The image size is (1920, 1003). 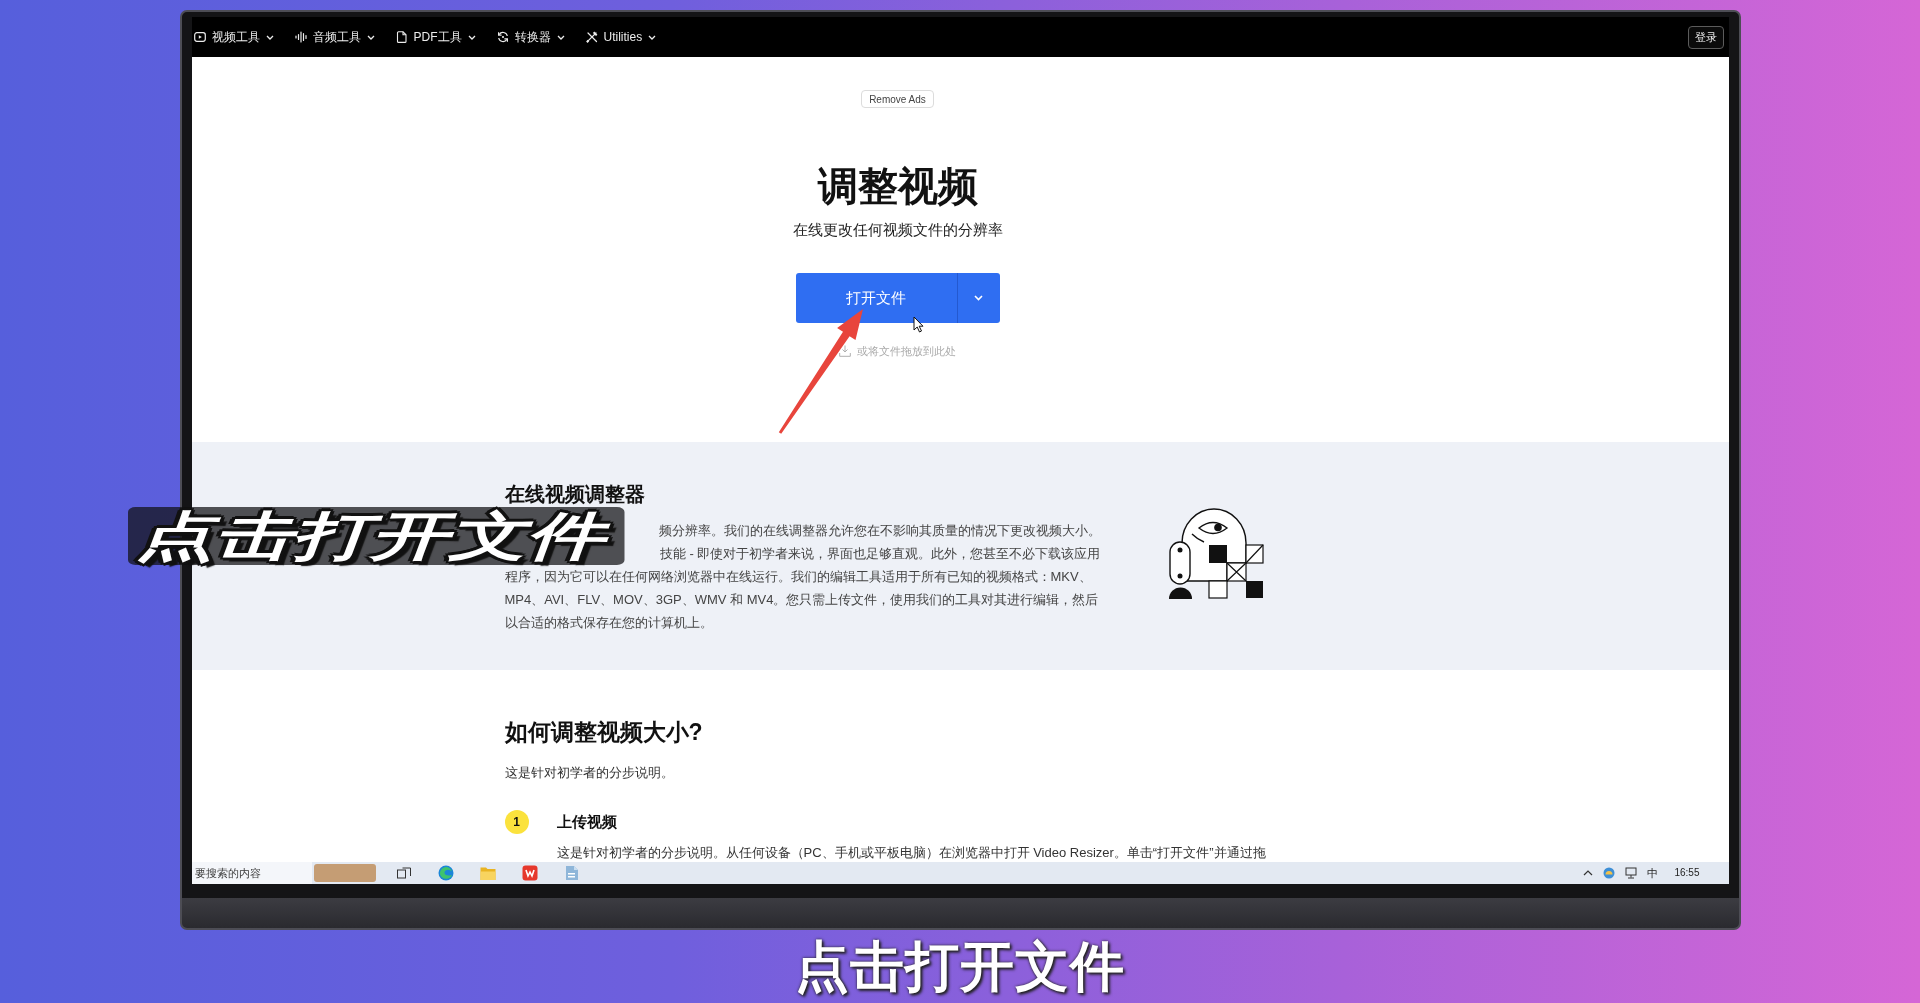 What do you see at coordinates (876, 298) in the screenshot?
I see `open-file-button: 打开文件` at bounding box center [876, 298].